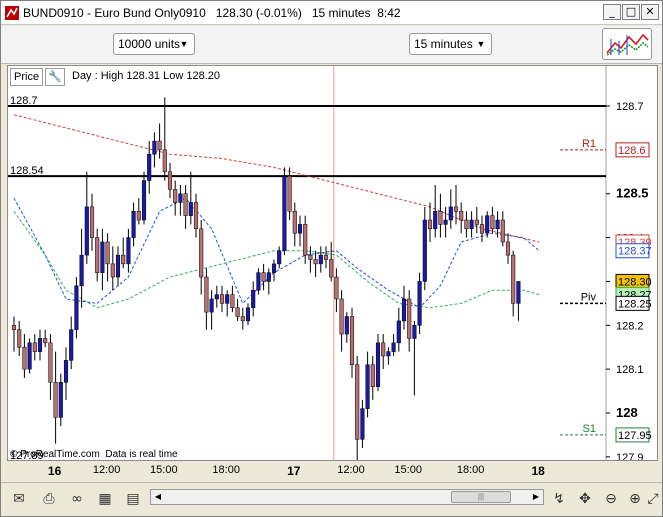  I want to click on indicator-icon: ↯, so click(559, 499).